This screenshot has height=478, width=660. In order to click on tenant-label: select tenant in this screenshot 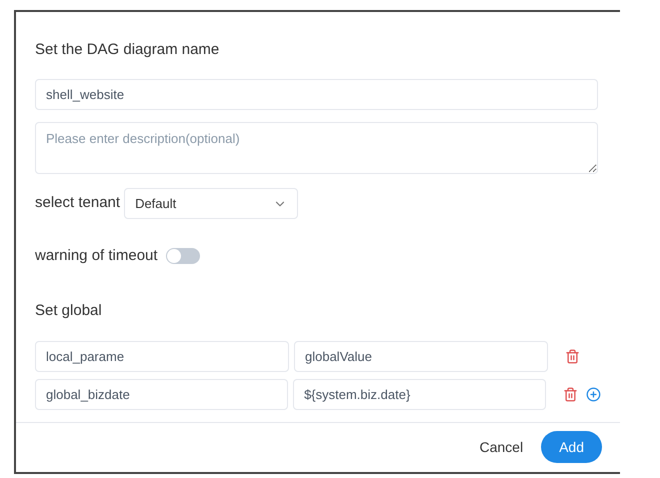, I will do `click(77, 203)`.